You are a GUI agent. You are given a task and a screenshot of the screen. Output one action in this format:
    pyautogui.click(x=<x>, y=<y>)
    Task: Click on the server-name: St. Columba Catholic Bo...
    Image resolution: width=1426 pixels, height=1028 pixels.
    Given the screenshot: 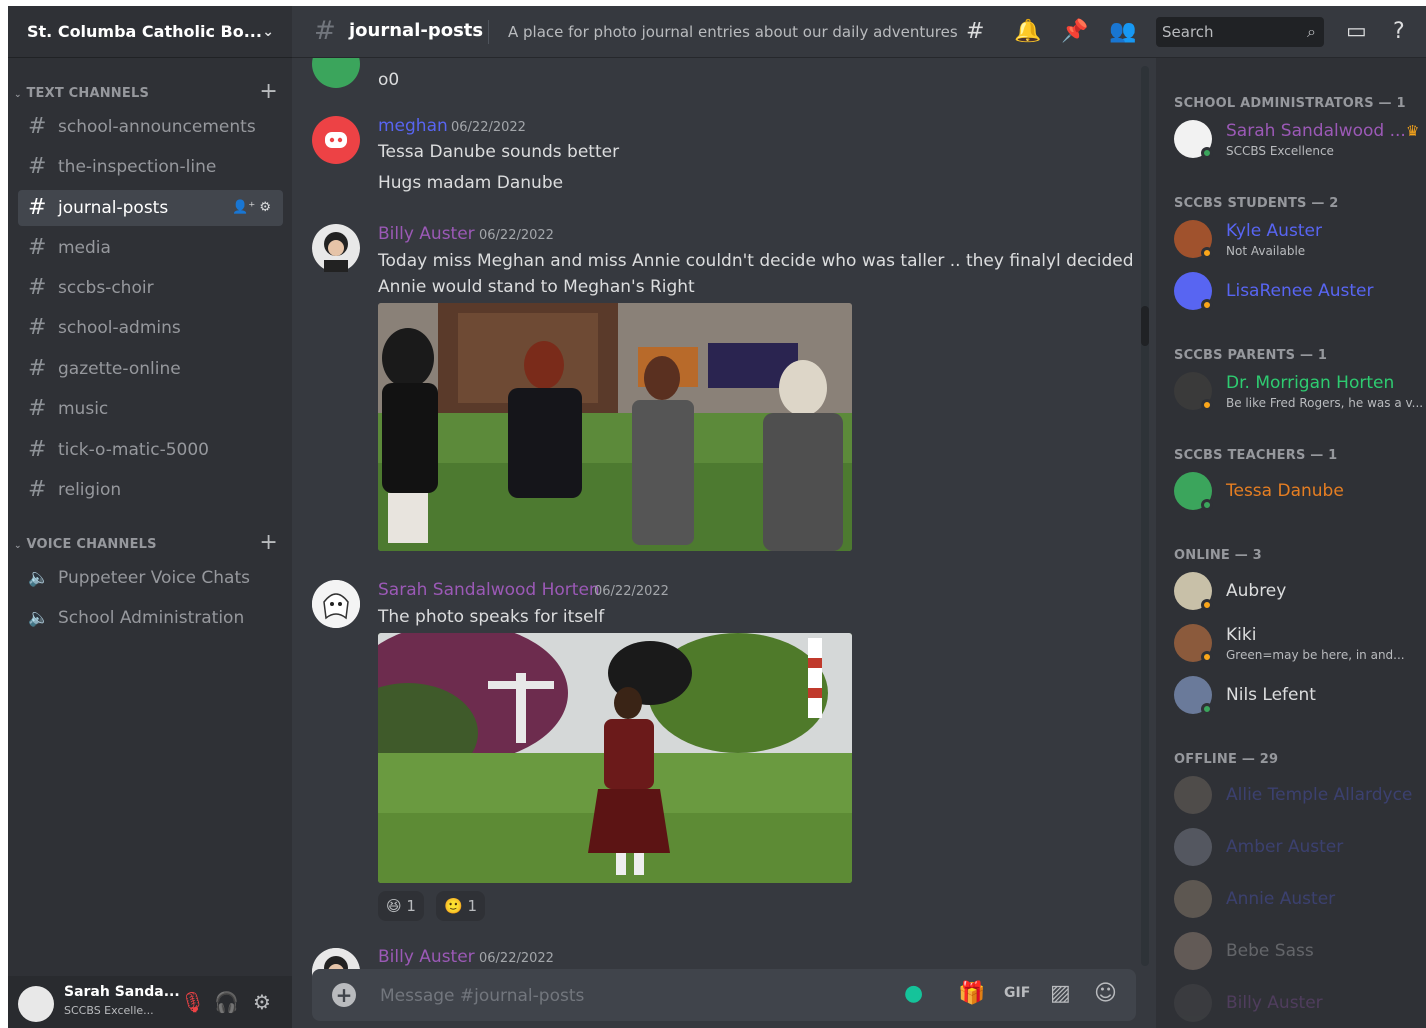 What is the action you would take?
    pyautogui.click(x=144, y=31)
    